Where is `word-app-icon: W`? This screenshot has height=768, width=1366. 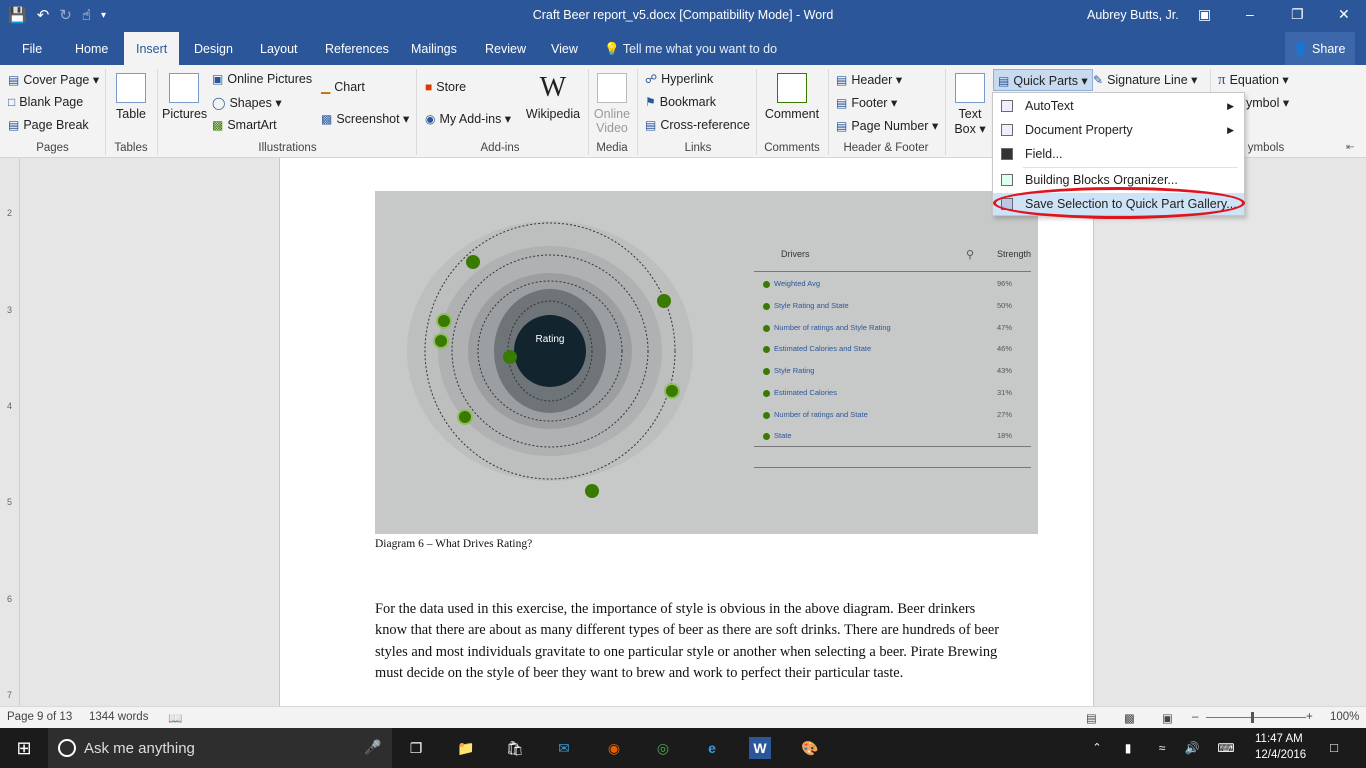
word-app-icon: W is located at coordinates (760, 748).